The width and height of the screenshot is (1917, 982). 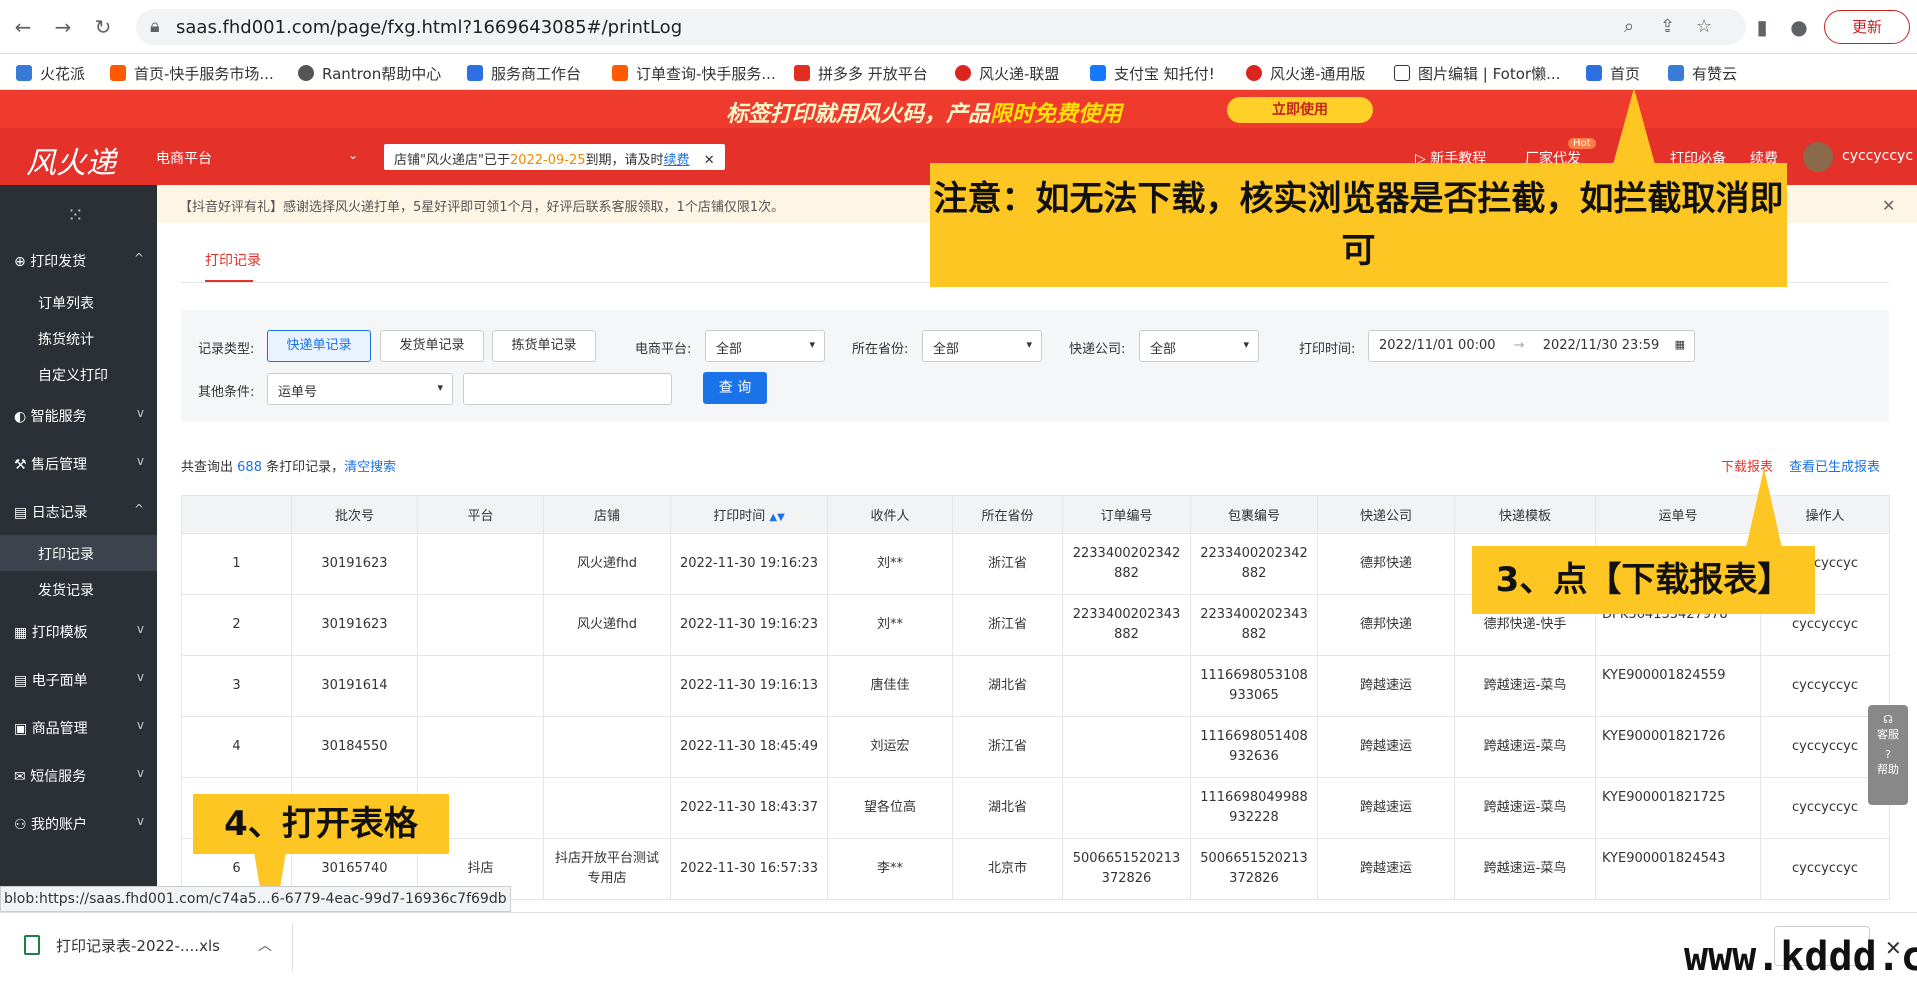 What do you see at coordinates (1126, 564) in the screenshot?
I see `table-cell: 2233400202342882` at bounding box center [1126, 564].